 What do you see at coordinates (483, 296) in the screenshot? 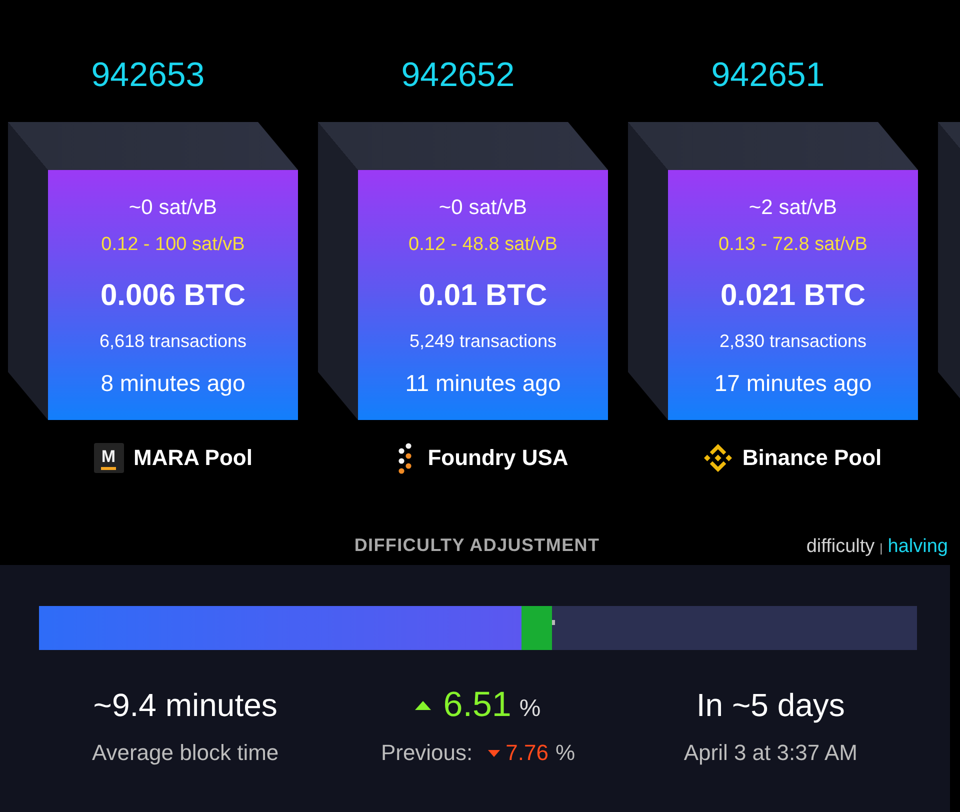
I see `block-reward: 0.01 BTC` at bounding box center [483, 296].